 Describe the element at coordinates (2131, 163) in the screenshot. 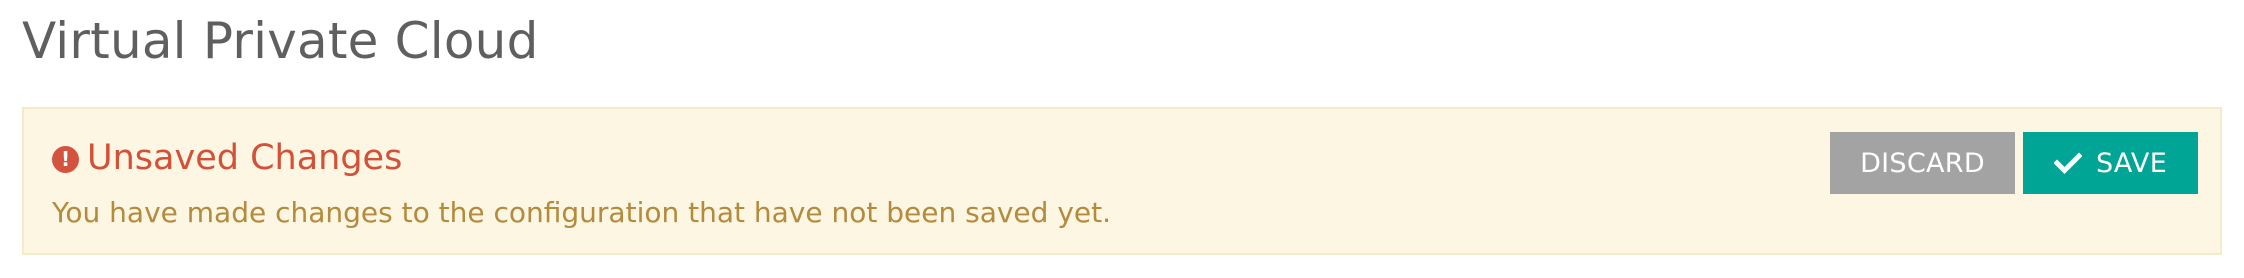

I see `save-button-label: SAVE` at that location.